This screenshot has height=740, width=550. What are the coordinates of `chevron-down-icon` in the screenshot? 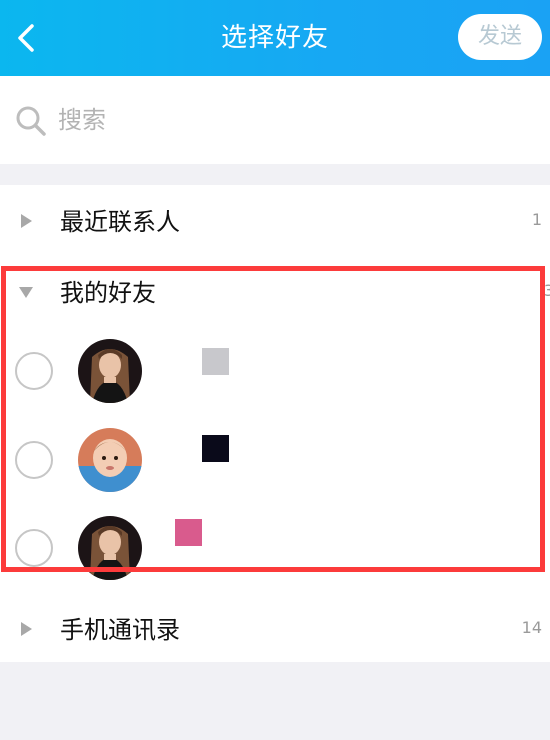 It's located at (26, 292).